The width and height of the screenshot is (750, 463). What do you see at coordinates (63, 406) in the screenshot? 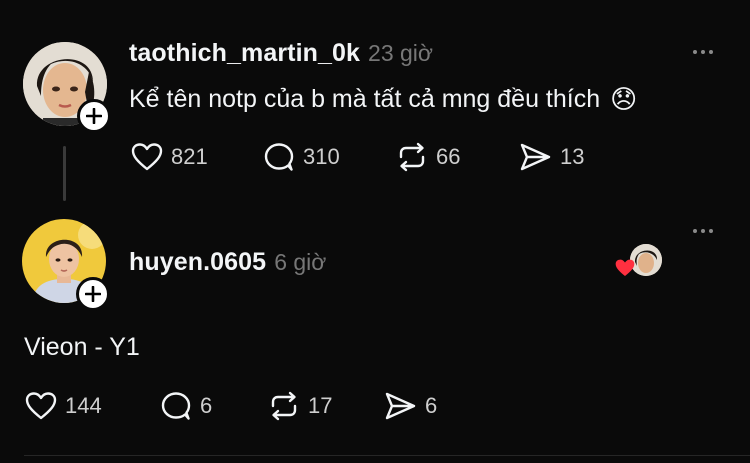
I see `reply-like-button: 144` at bounding box center [63, 406].